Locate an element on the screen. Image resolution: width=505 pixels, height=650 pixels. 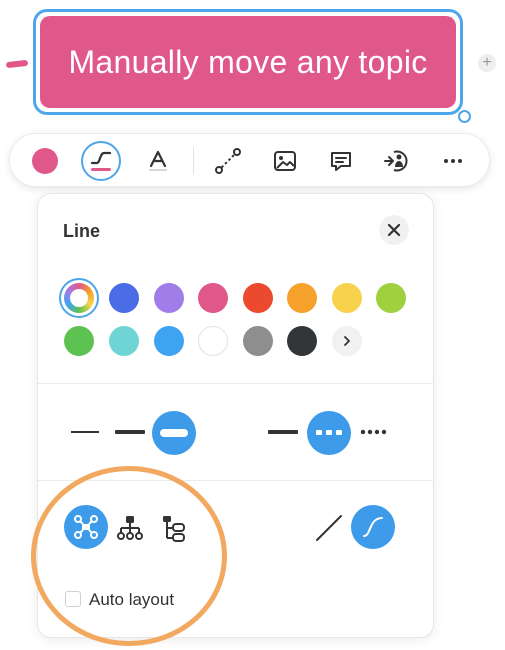
comment-icon is located at coordinates (341, 161).